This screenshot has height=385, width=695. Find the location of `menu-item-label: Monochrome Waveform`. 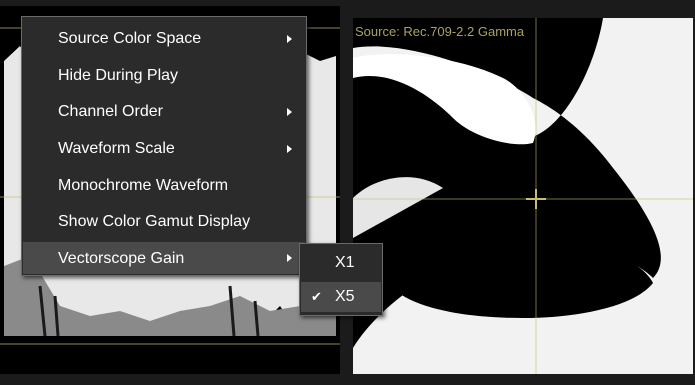

menu-item-label: Monochrome Waveform is located at coordinates (143, 185).